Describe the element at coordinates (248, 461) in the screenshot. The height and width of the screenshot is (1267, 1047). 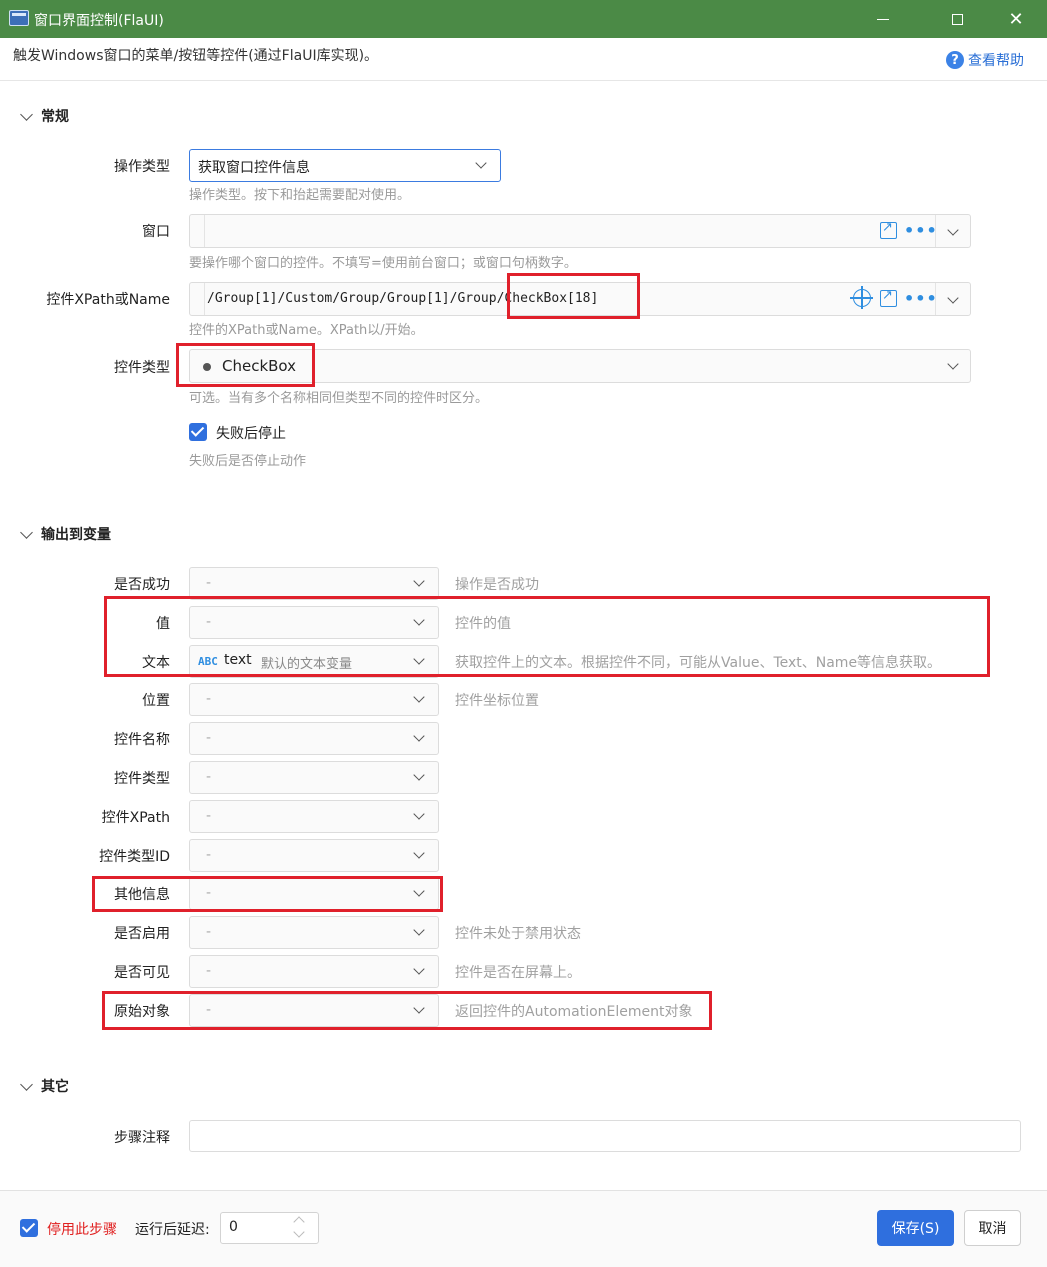
I see `stop-on-fail-hint: 失败后是否停止动作` at that location.